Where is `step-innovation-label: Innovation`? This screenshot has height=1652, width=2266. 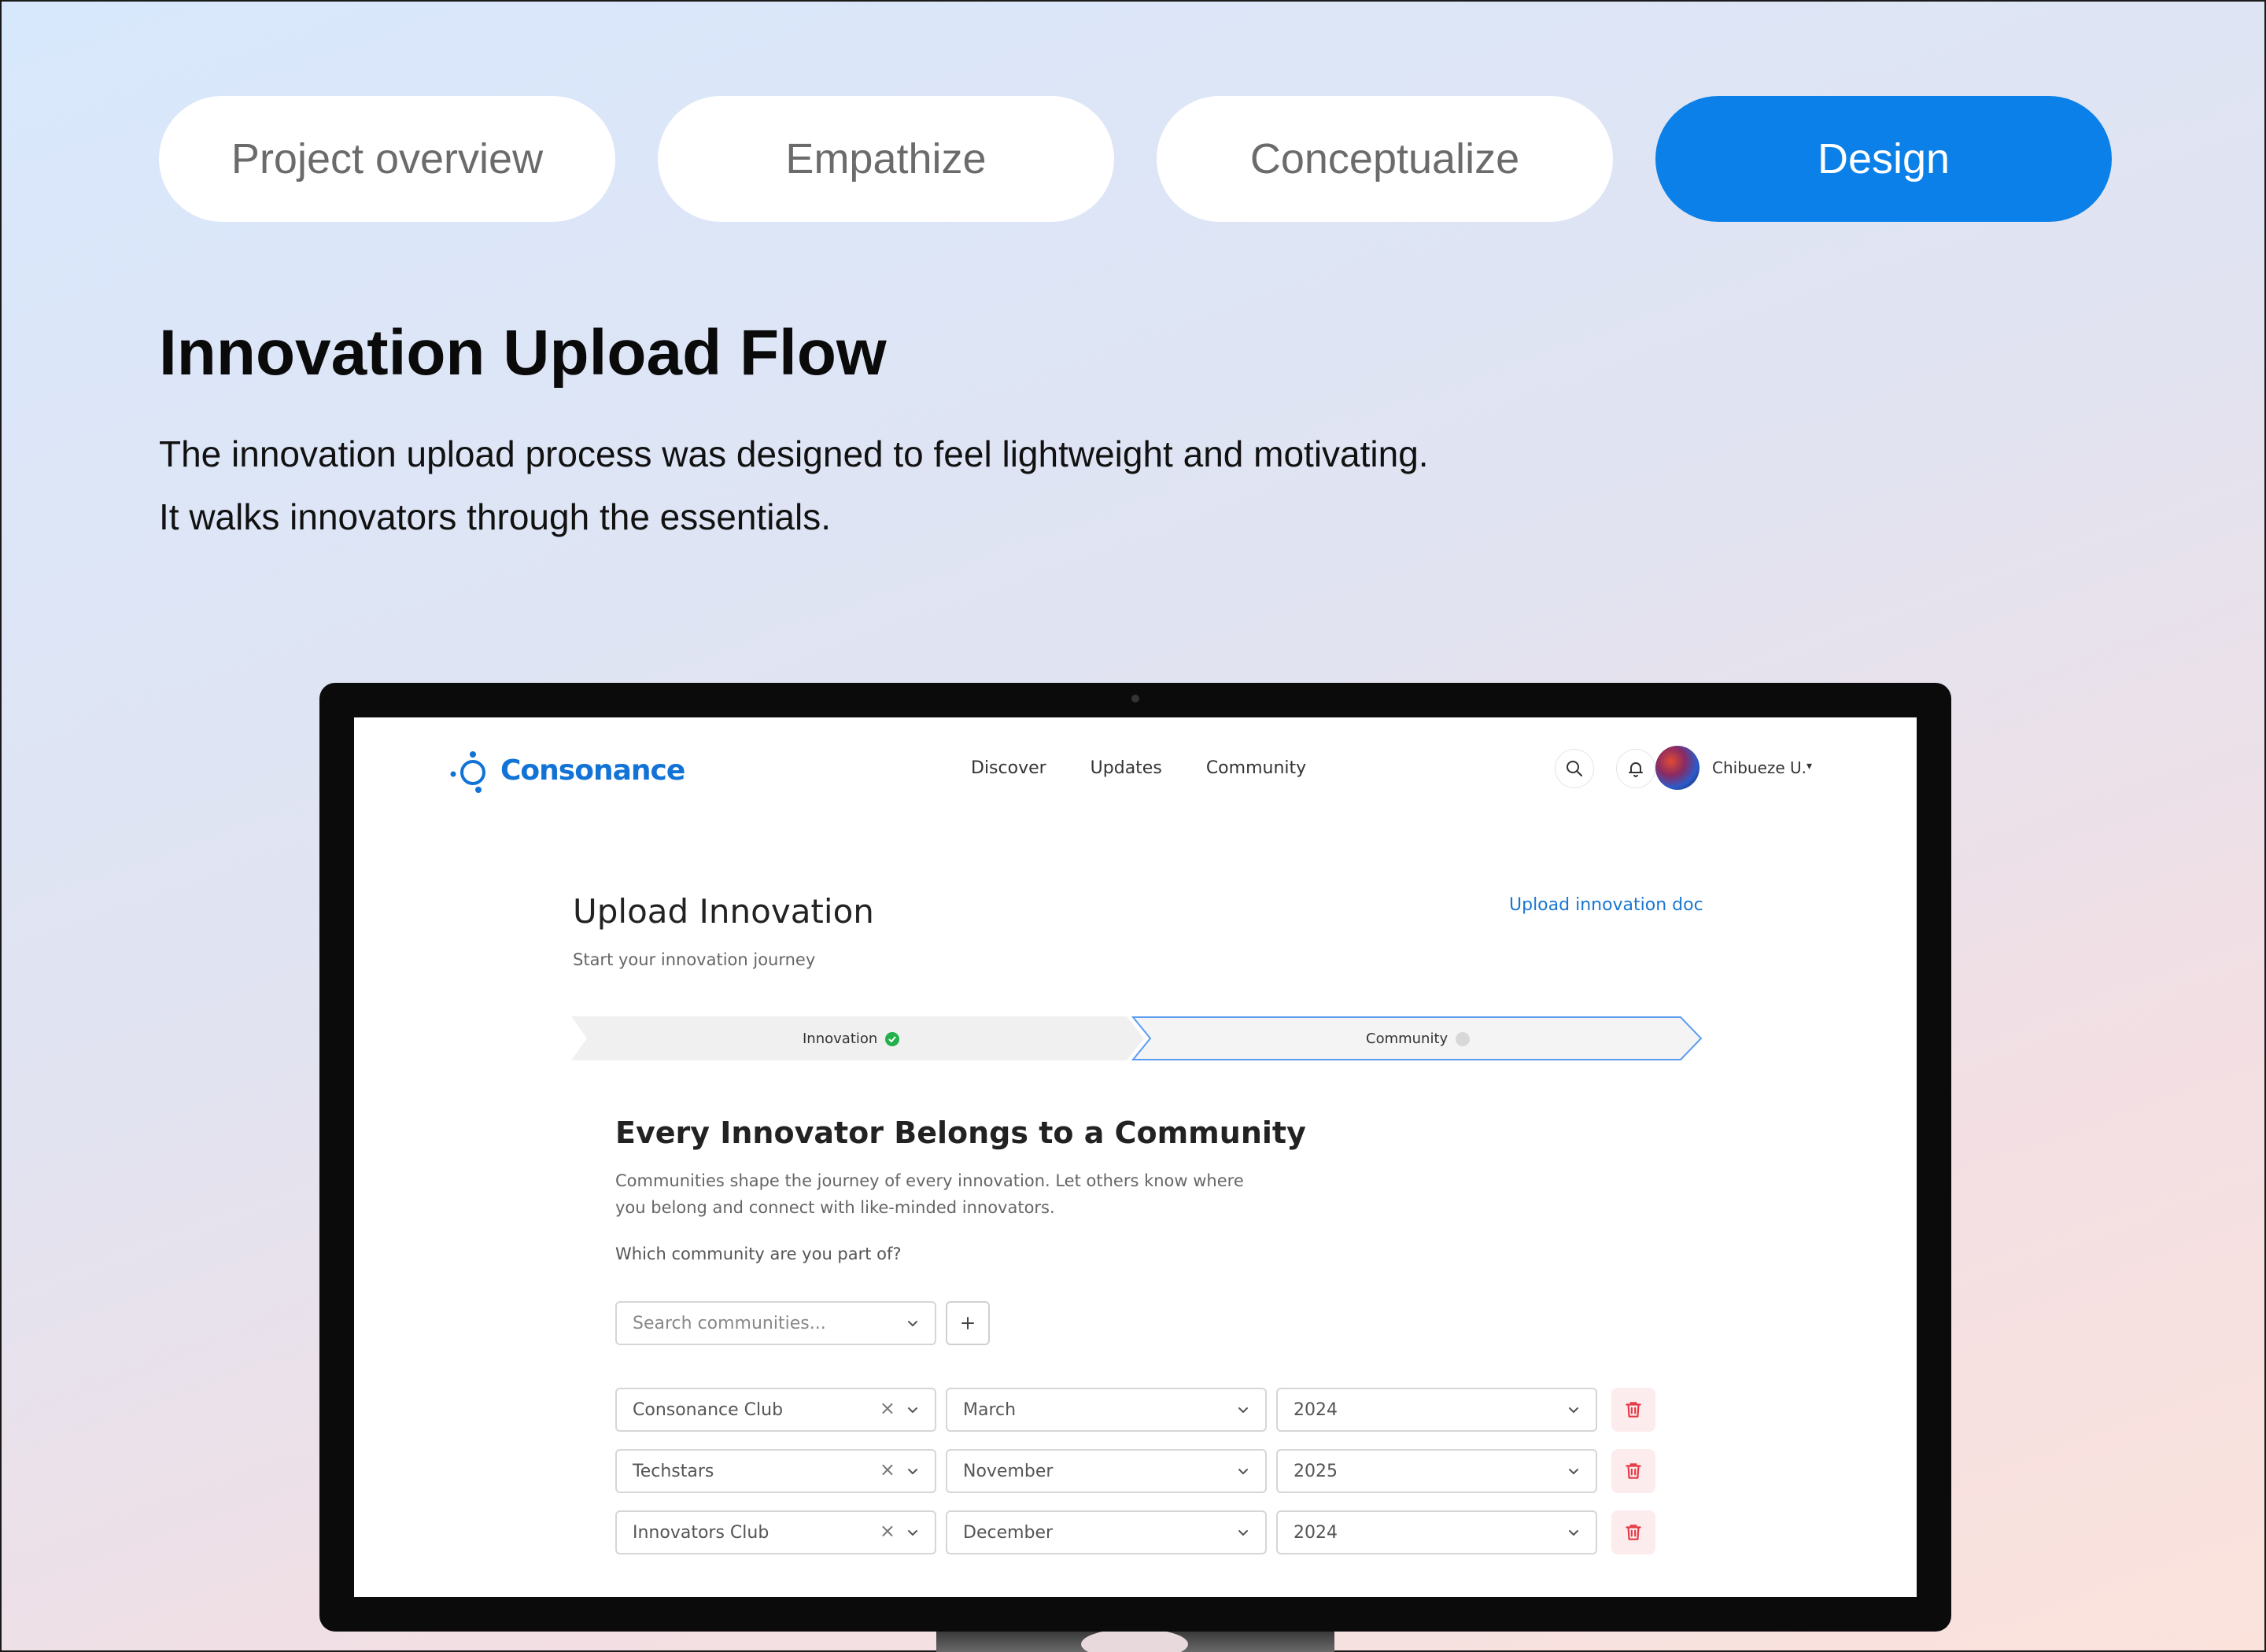 step-innovation-label: Innovation is located at coordinates (840, 1039).